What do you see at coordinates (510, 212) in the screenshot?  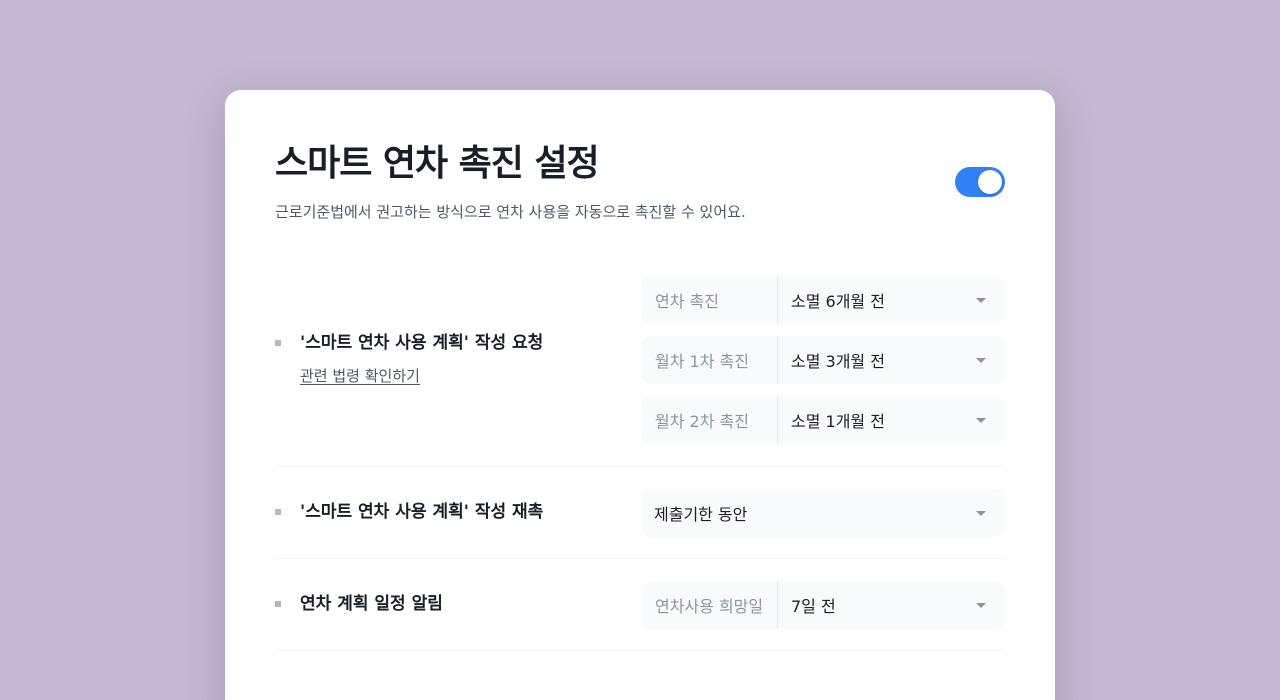 I see `page-subtitle: 근로기준법에서 권고하는 방식으로 연차 사용을 자동으로 촉진할 수 있어요.` at bounding box center [510, 212].